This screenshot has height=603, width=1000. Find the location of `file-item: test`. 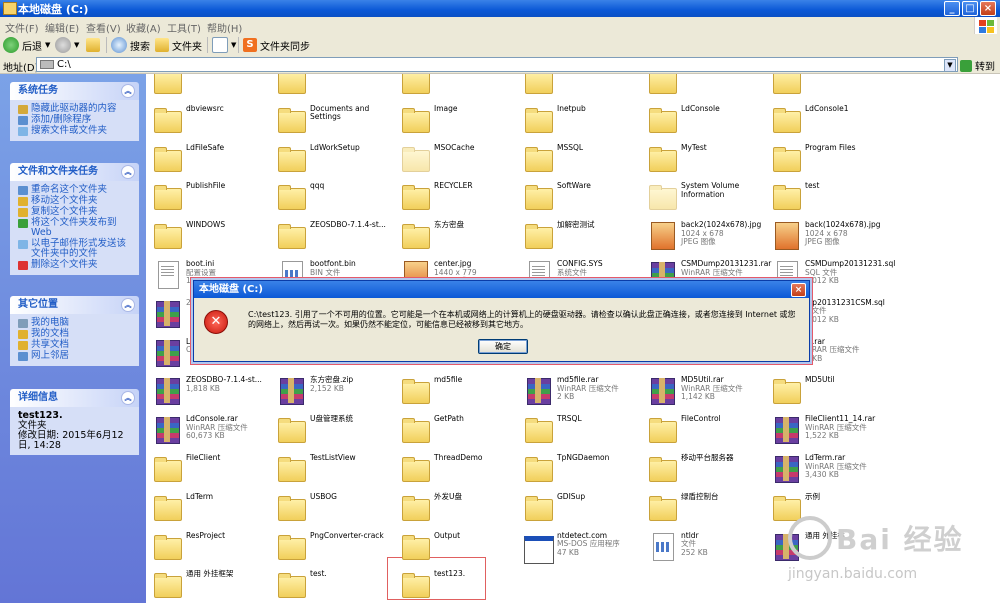

file-item: test is located at coordinates (826, 196).